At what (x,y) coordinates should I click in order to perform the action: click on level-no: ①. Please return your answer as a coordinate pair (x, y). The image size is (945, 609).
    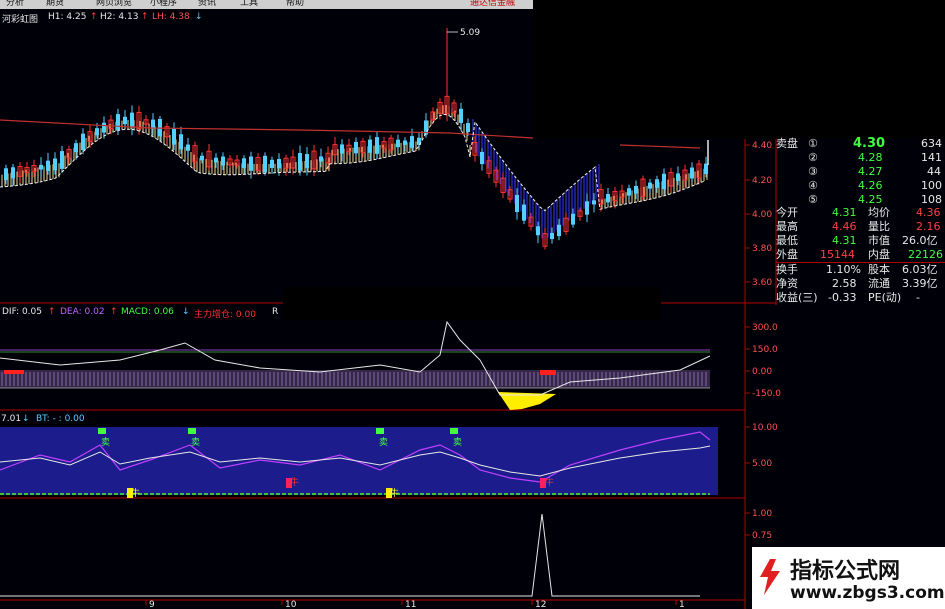
    Looking at the image, I should click on (813, 143).